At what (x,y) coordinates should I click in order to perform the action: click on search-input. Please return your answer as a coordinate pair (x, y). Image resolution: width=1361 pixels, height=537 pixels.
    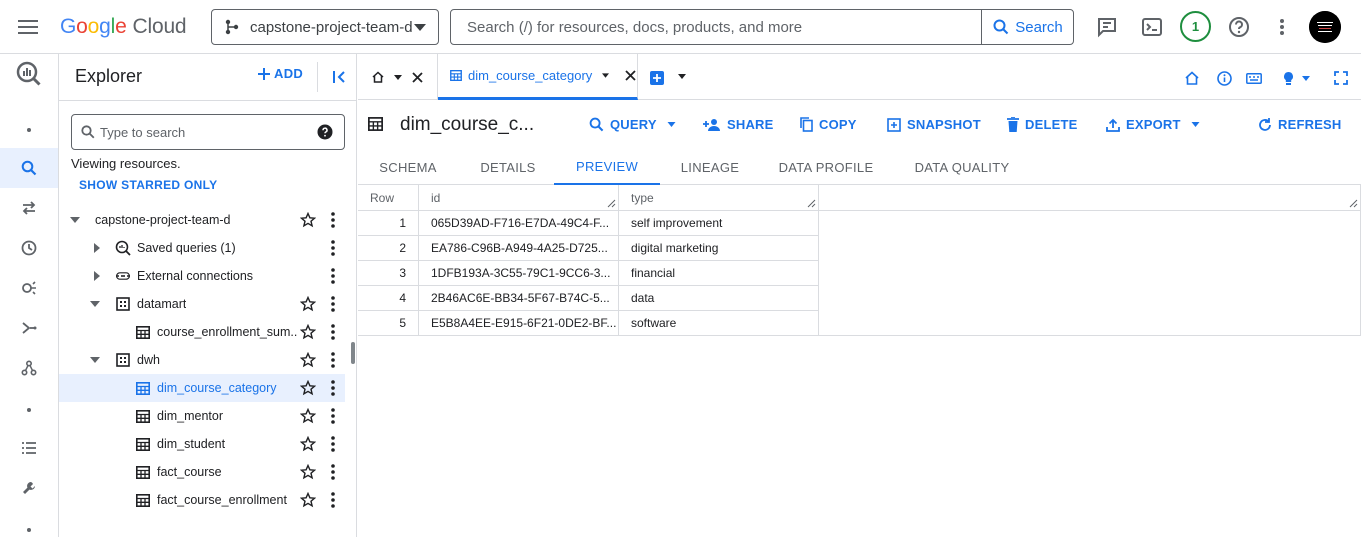
    Looking at the image, I should click on (716, 27).